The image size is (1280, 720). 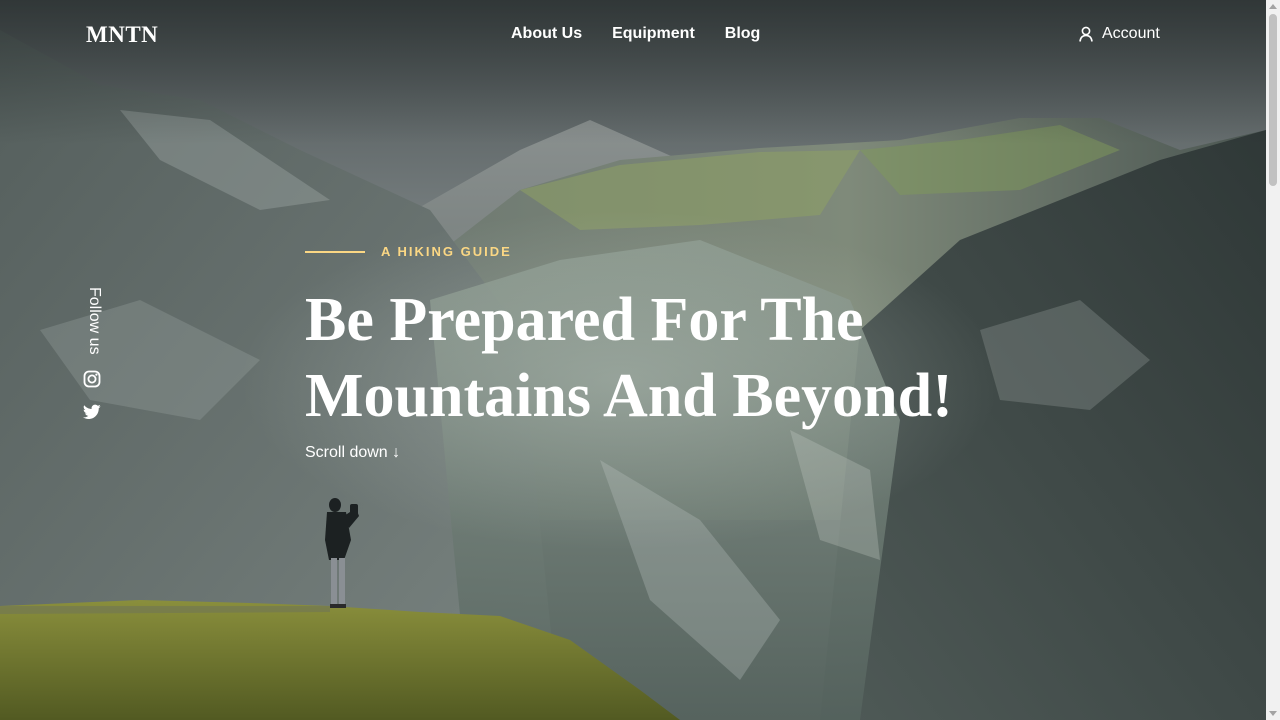 I want to click on instagram-icon, so click(x=92, y=379).